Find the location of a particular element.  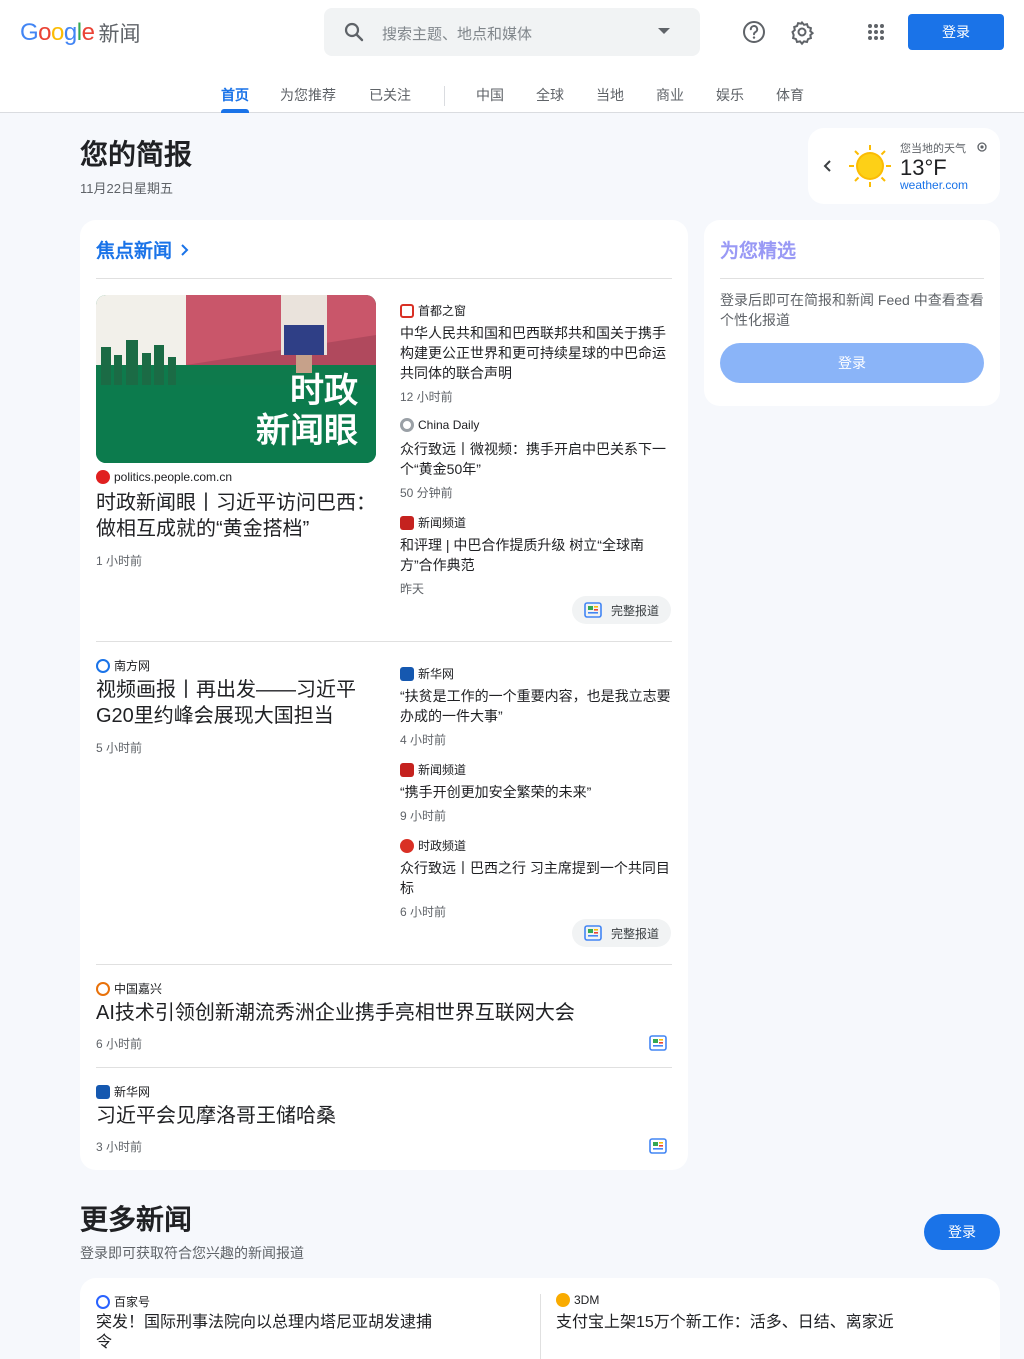

source-label: 南方网 is located at coordinates (123, 665).